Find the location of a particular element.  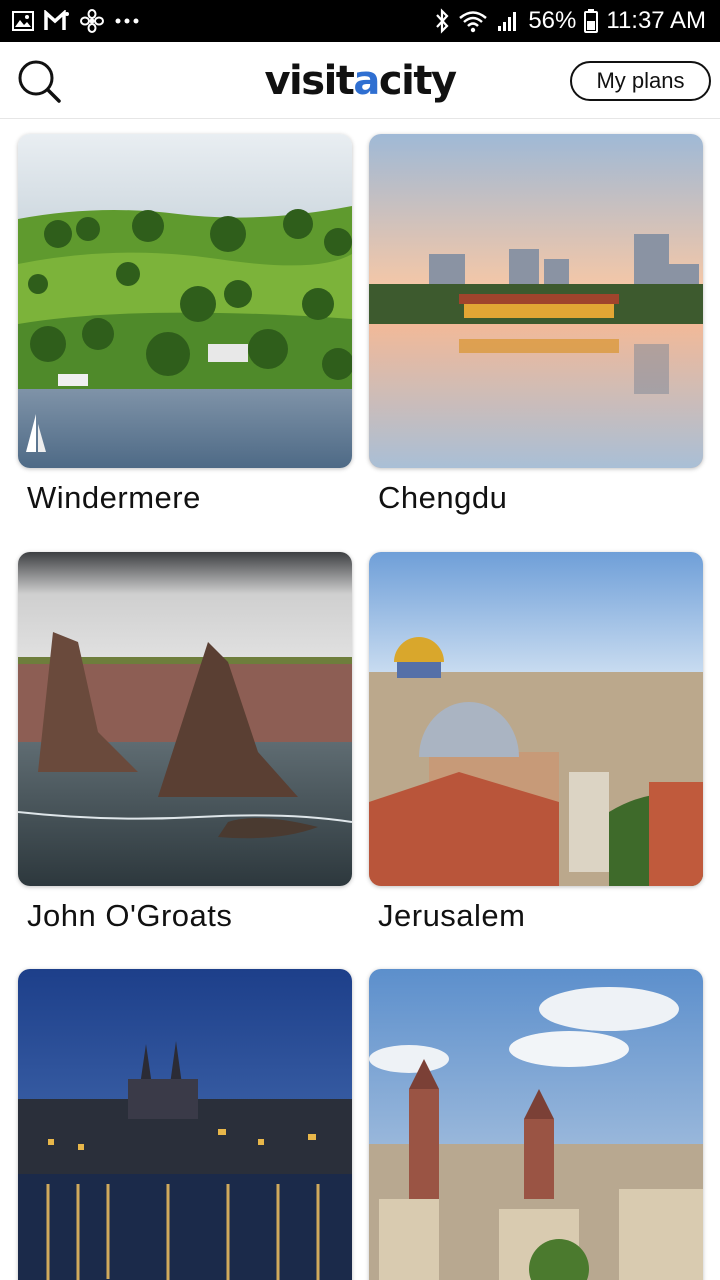

city-card-jerusalem: Jerusalem is located at coordinates (536, 743).